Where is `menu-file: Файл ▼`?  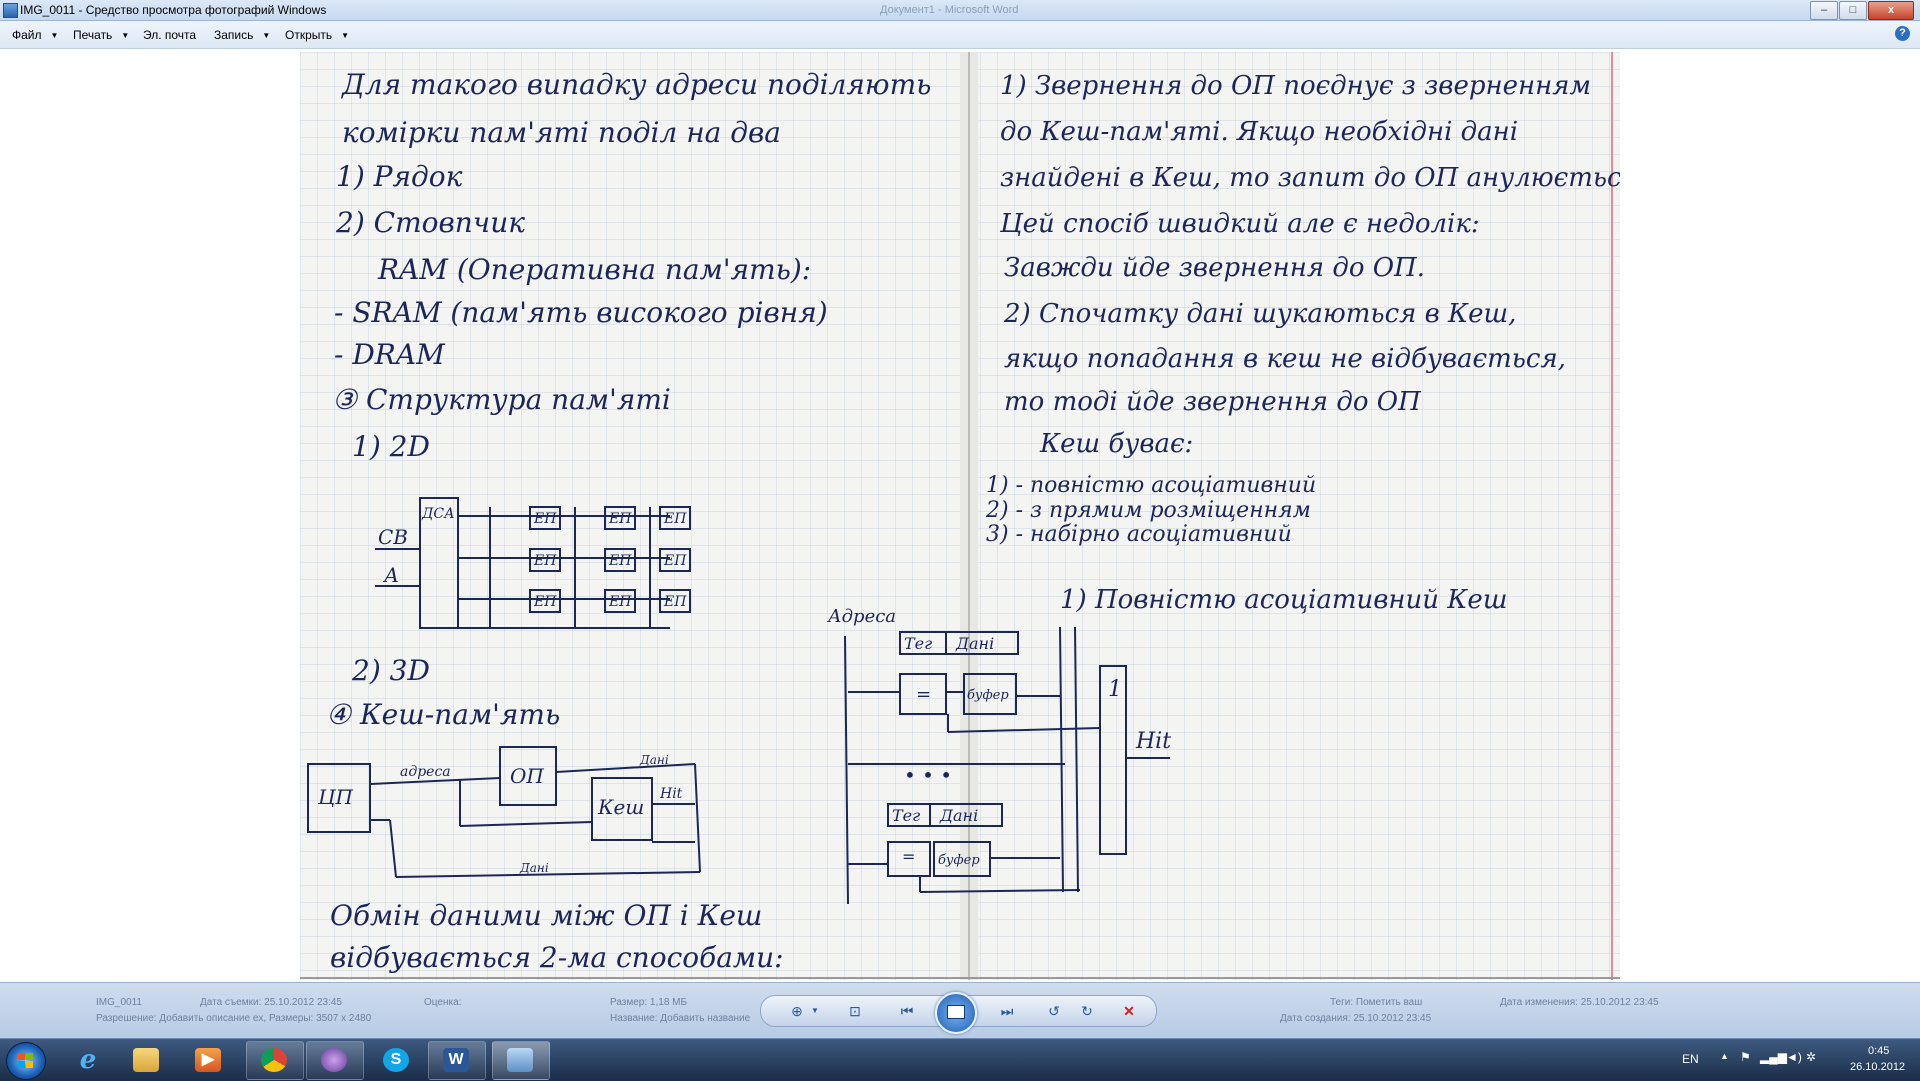 menu-file: Файл ▼ is located at coordinates (35, 35).